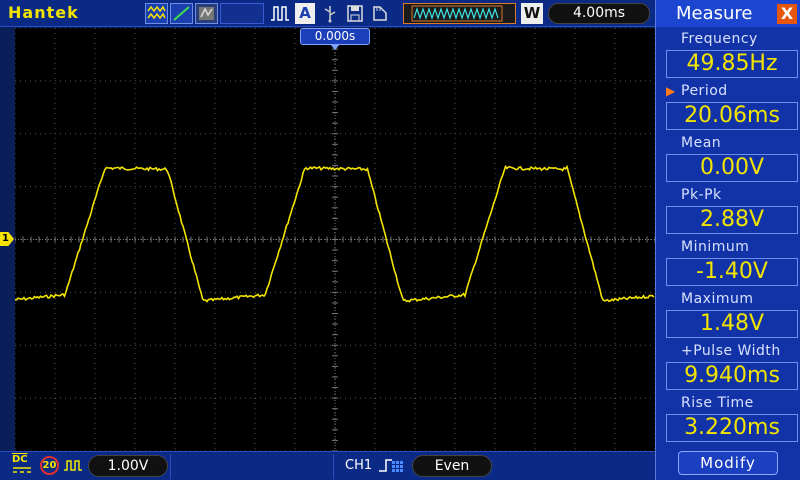 The width and height of the screenshot is (800, 480). I want to click on pulse-icon, so click(73, 465).